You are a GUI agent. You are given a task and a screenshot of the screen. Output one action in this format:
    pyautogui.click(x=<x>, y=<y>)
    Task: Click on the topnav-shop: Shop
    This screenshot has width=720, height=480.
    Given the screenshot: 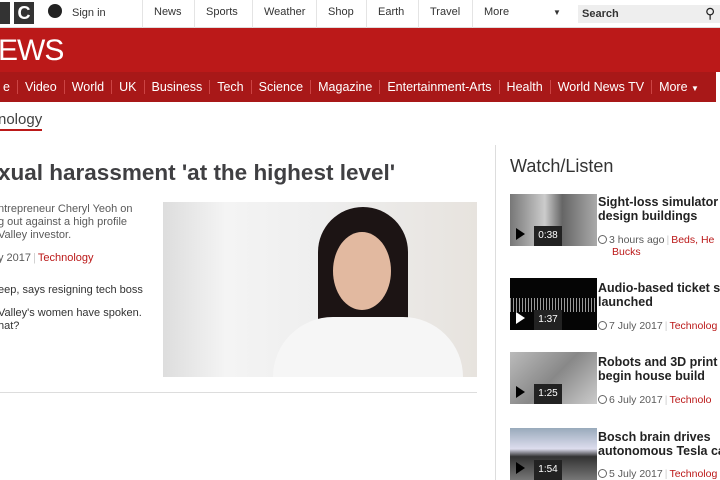 What is the action you would take?
    pyautogui.click(x=341, y=14)
    